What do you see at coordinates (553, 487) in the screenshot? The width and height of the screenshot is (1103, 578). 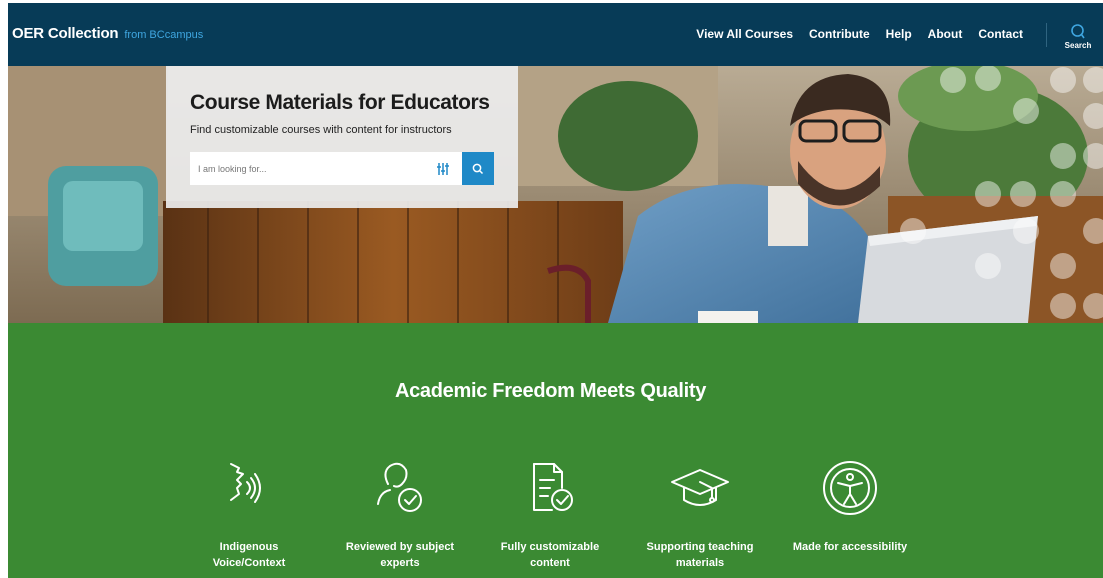 I see `document-check-icon` at bounding box center [553, 487].